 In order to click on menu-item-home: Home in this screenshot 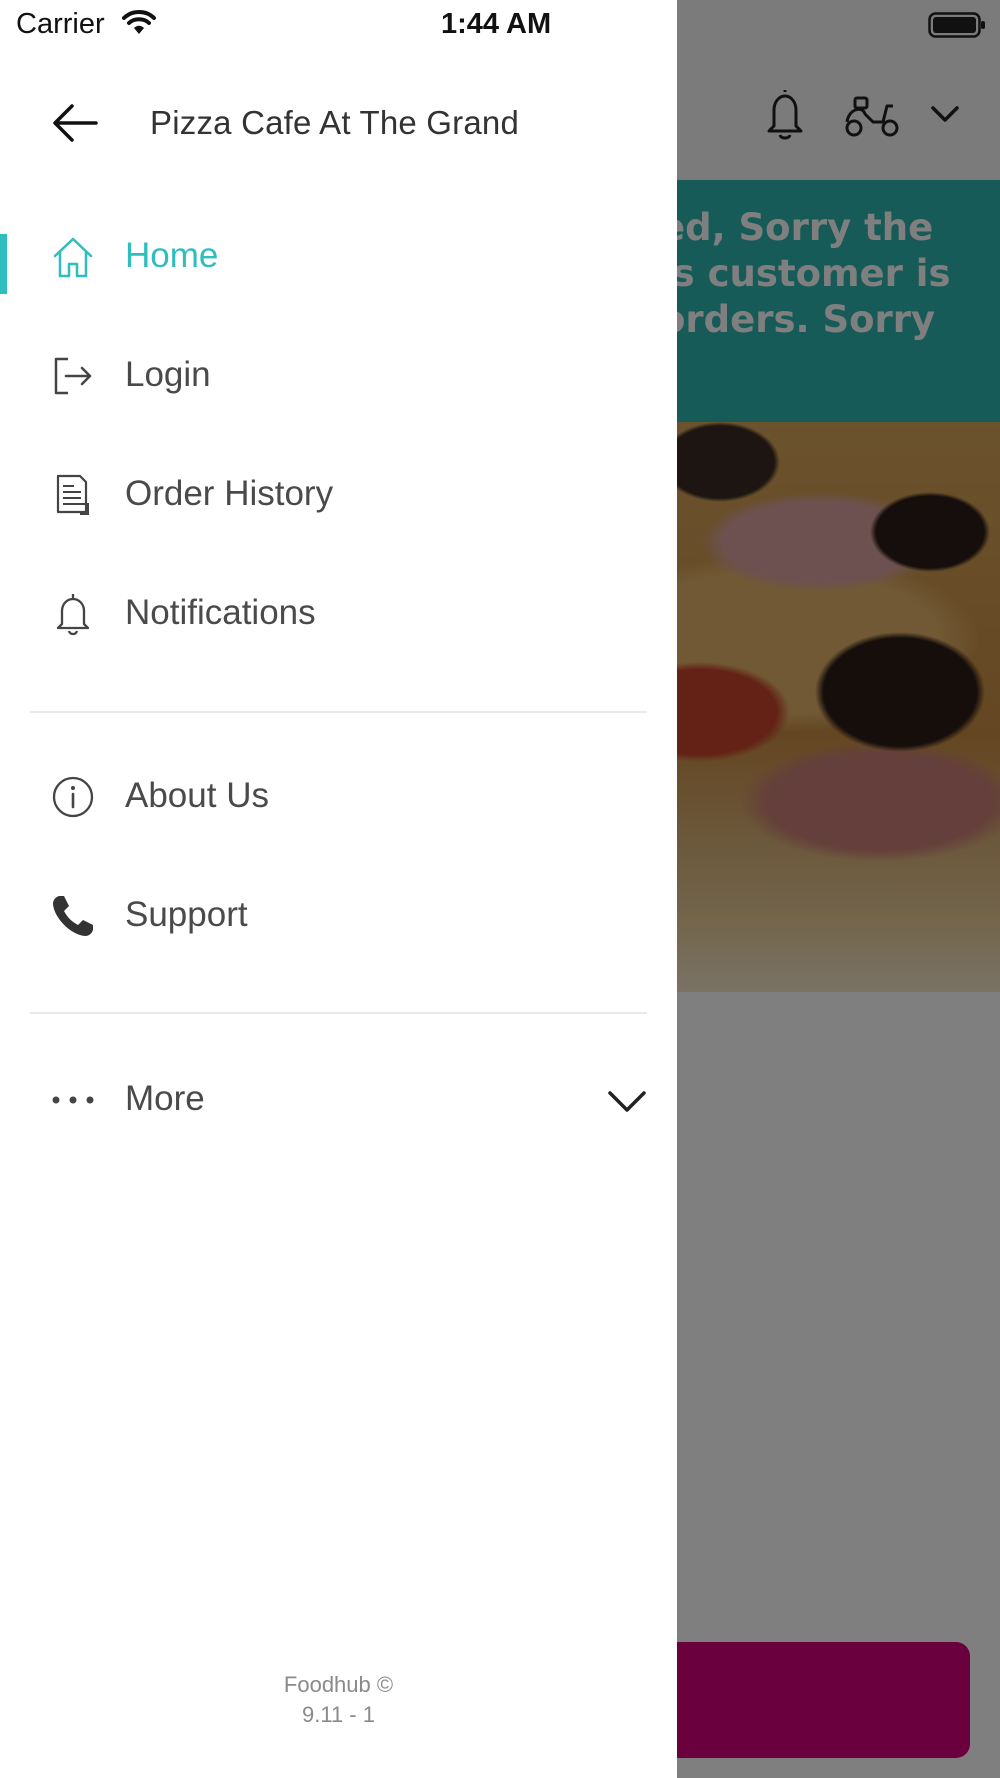, I will do `click(338, 257)`.